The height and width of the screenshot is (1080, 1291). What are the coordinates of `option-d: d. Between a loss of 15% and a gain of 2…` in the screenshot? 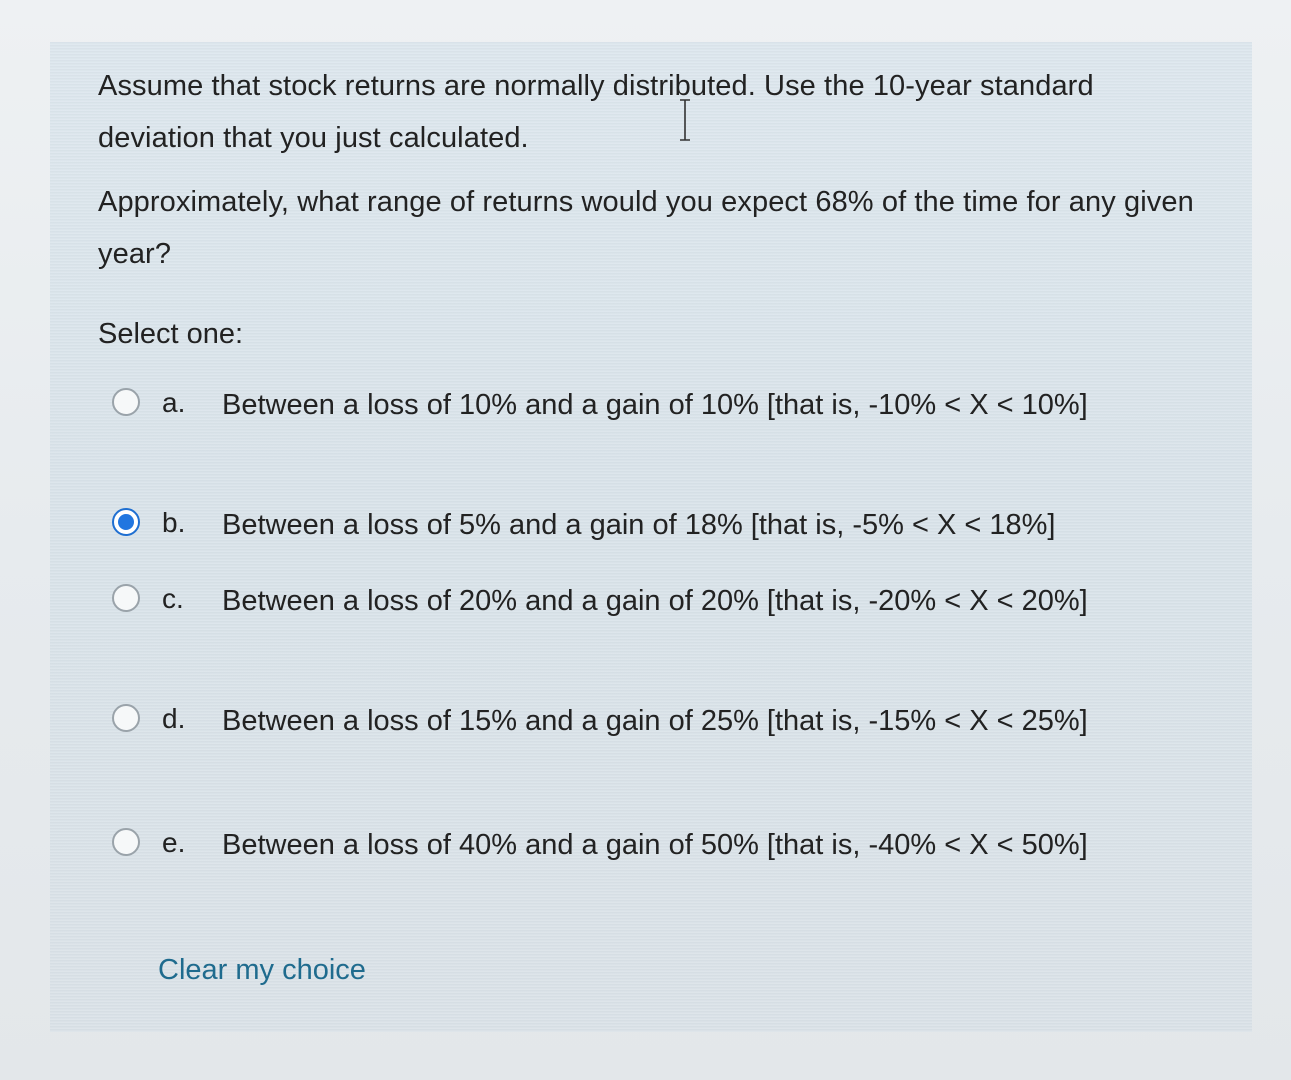 It's located at (652, 721).